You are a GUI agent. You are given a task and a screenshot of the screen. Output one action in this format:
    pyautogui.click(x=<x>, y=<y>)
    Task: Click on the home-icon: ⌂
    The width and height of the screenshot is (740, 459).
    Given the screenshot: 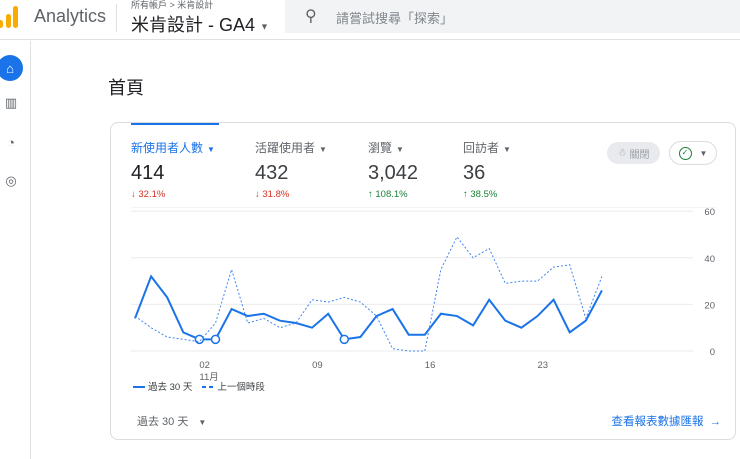 What is the action you would take?
    pyautogui.click(x=11, y=68)
    